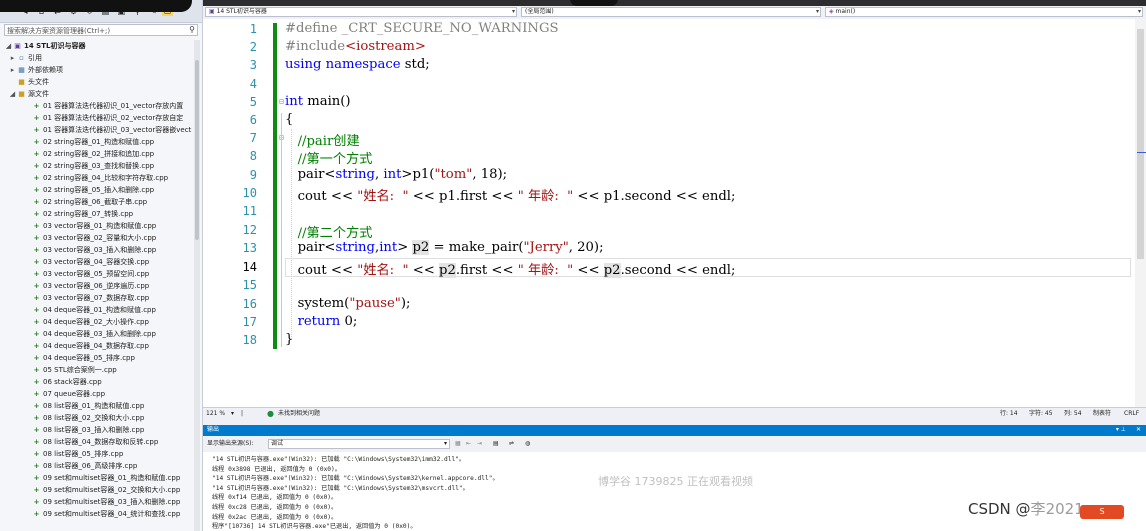  What do you see at coordinates (91, 298) in the screenshot?
I see `list-item: +03 vector容器_07_数据存取.cpp` at bounding box center [91, 298].